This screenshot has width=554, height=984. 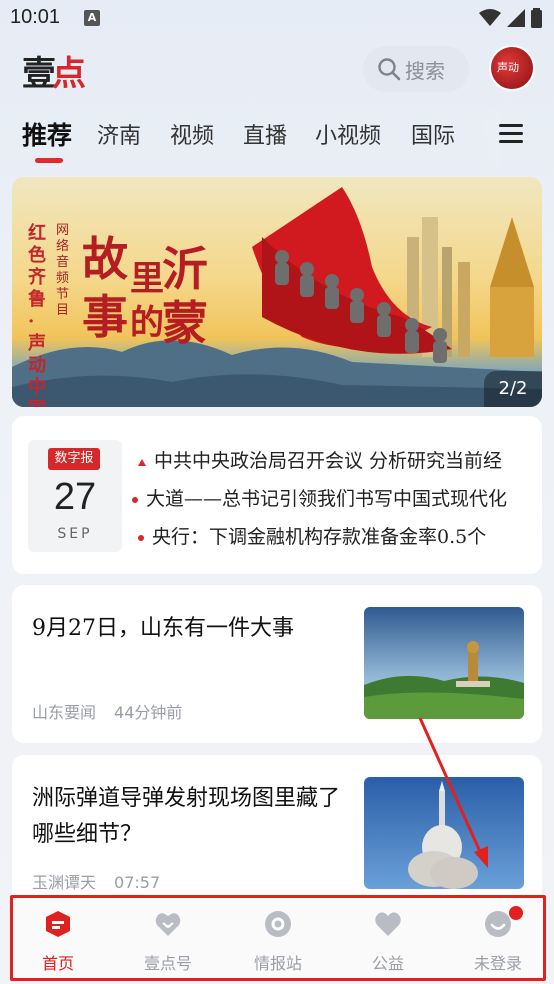 What do you see at coordinates (168, 942) in the screenshot?
I see `nav-yidianhao: 壹点号` at bounding box center [168, 942].